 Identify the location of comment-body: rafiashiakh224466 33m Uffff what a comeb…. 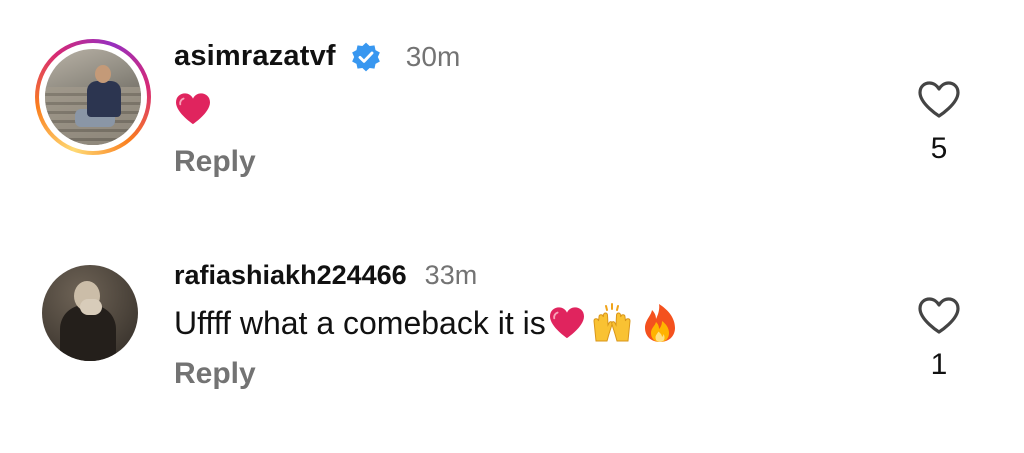
(427, 325).